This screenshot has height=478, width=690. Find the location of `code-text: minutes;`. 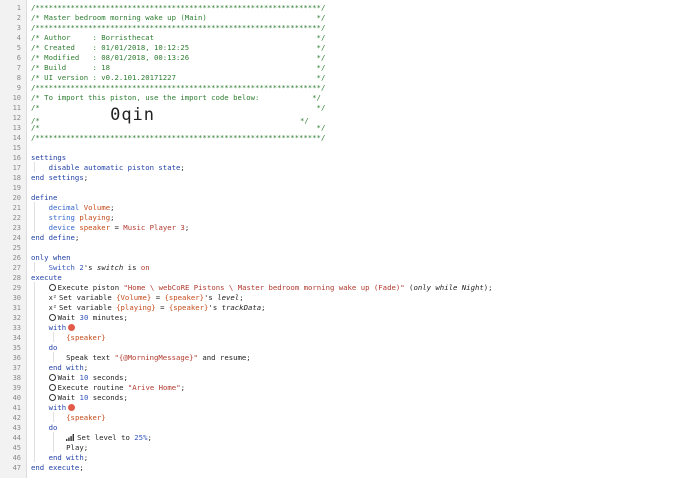

code-text: minutes; is located at coordinates (108, 317).